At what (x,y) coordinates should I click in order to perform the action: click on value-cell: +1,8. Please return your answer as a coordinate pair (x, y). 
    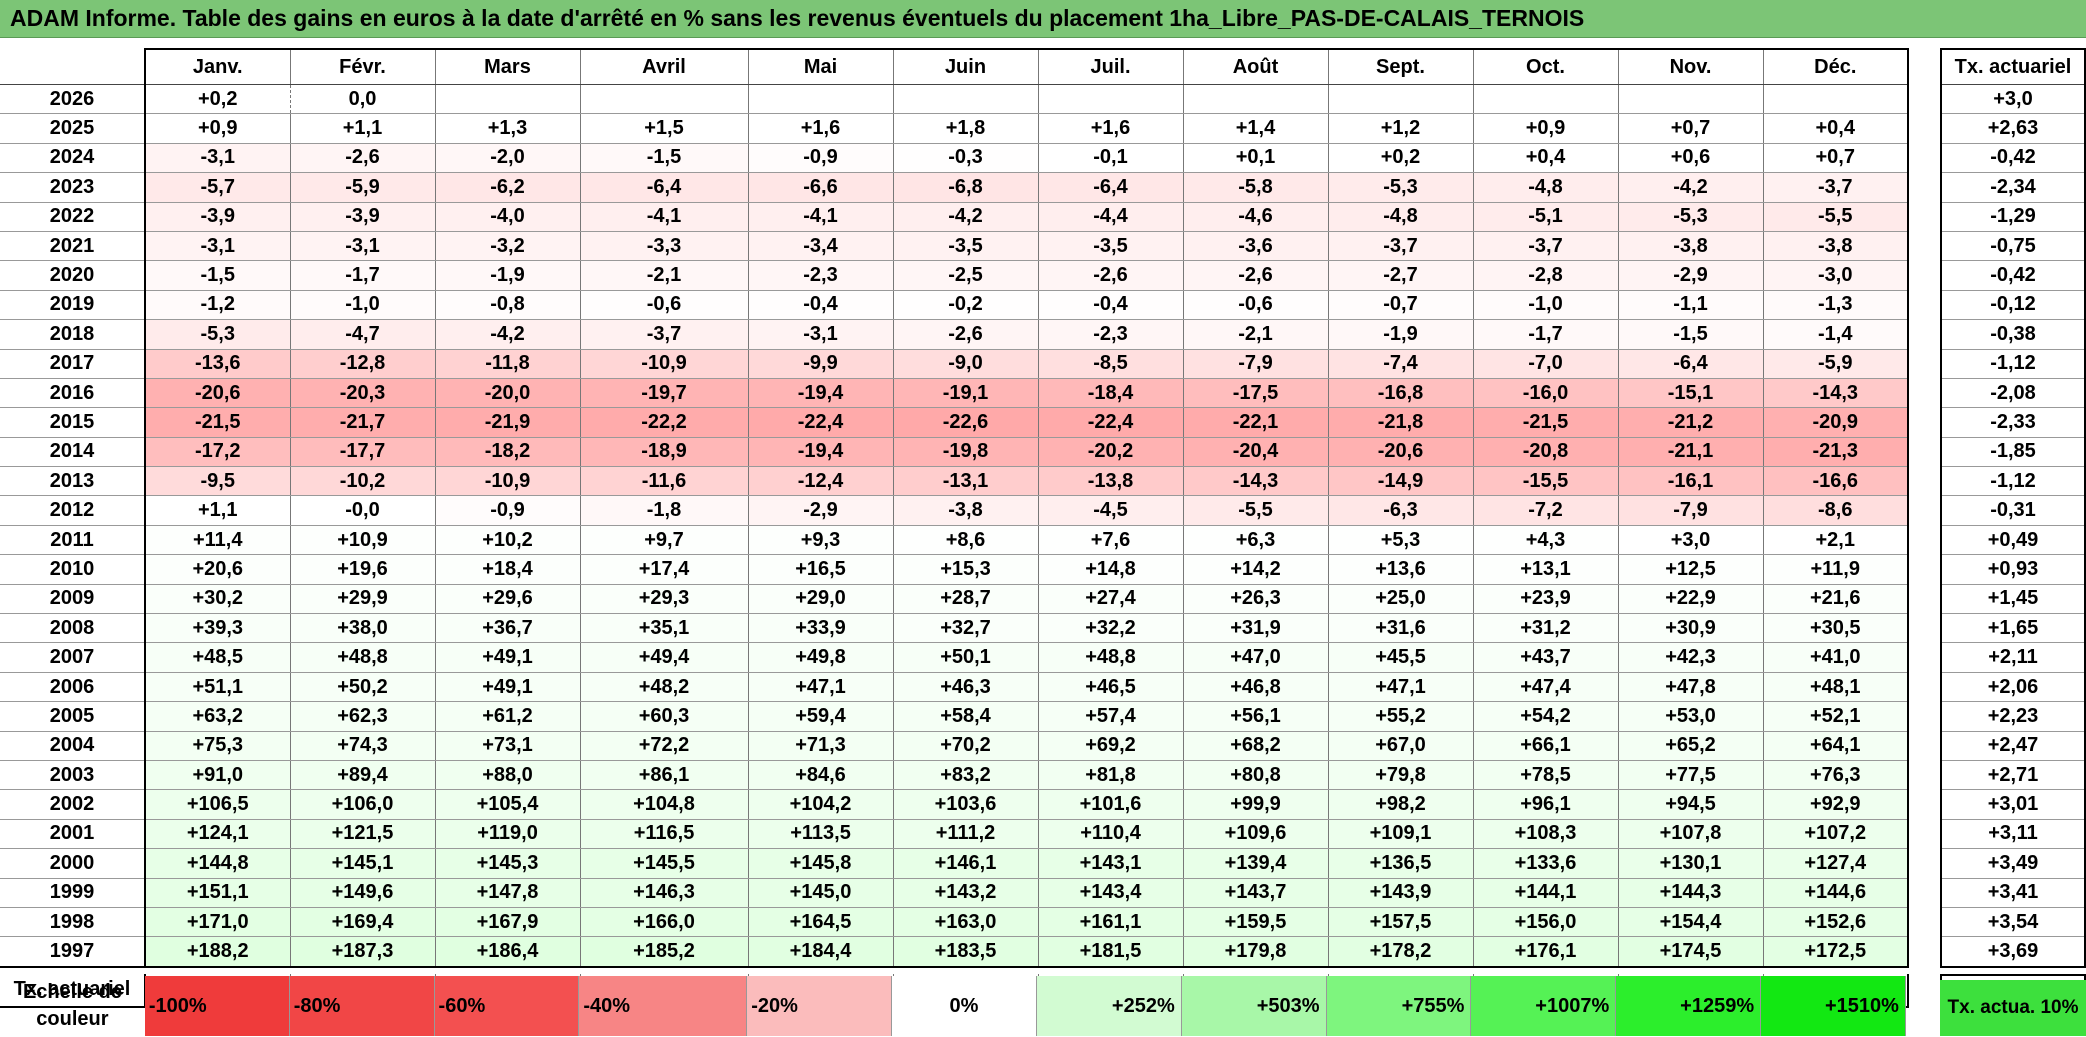
    Looking at the image, I should click on (966, 128).